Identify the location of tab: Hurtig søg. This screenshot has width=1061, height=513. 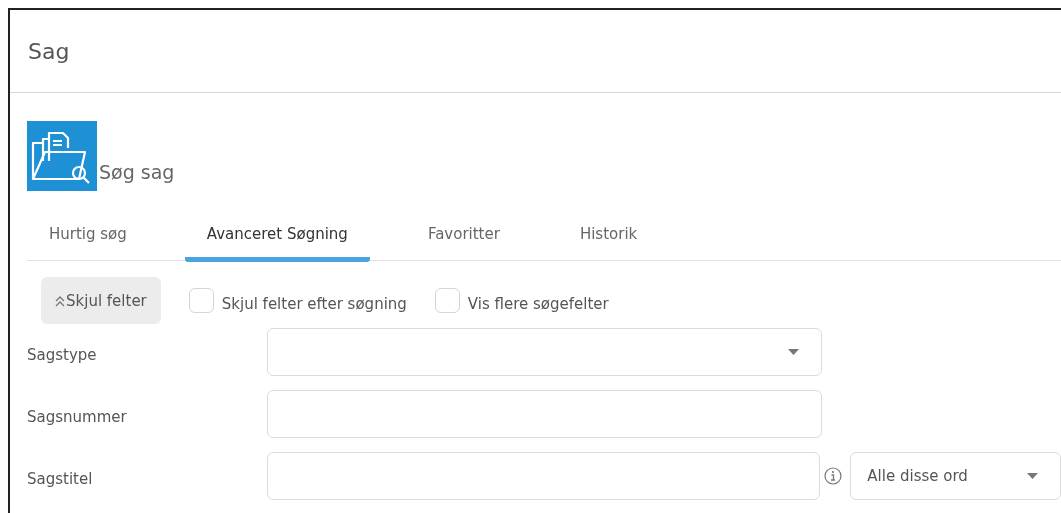
(88, 239).